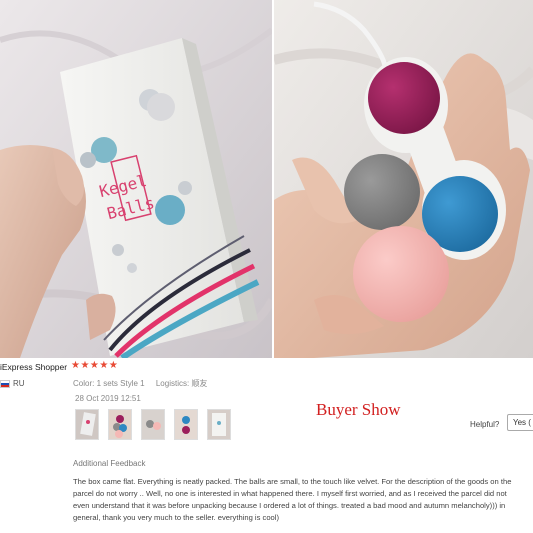 The image size is (533, 533). What do you see at coordinates (199, 383) in the screenshot?
I see `logistics-value: 顺友` at bounding box center [199, 383].